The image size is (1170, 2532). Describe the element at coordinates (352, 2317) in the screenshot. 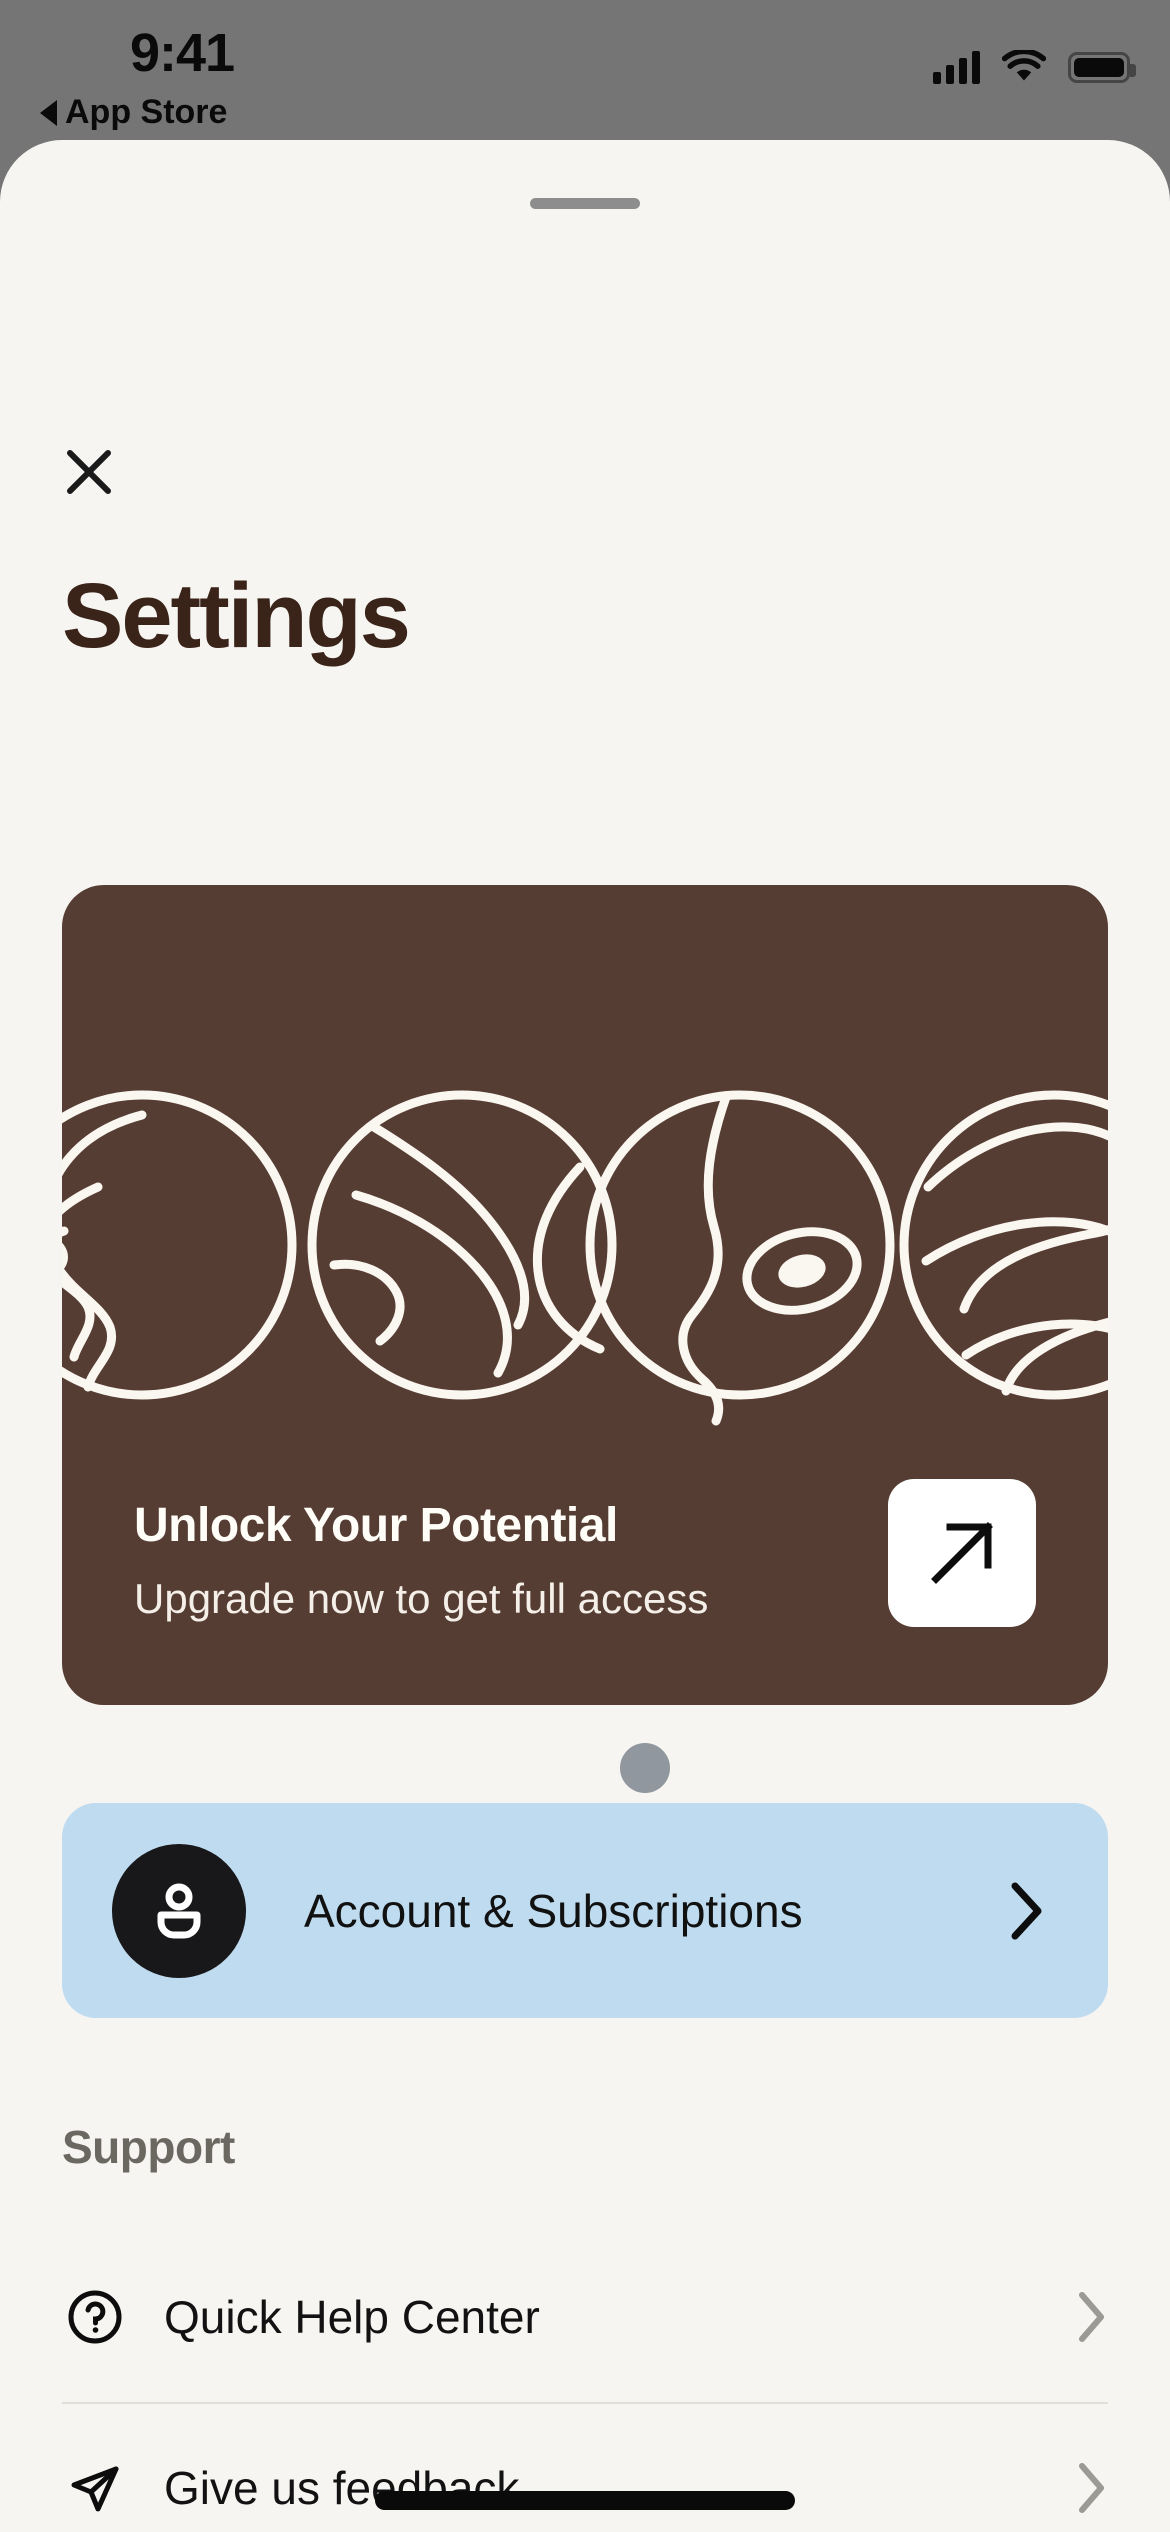

I see `support-item-label: Quick Help Center` at that location.